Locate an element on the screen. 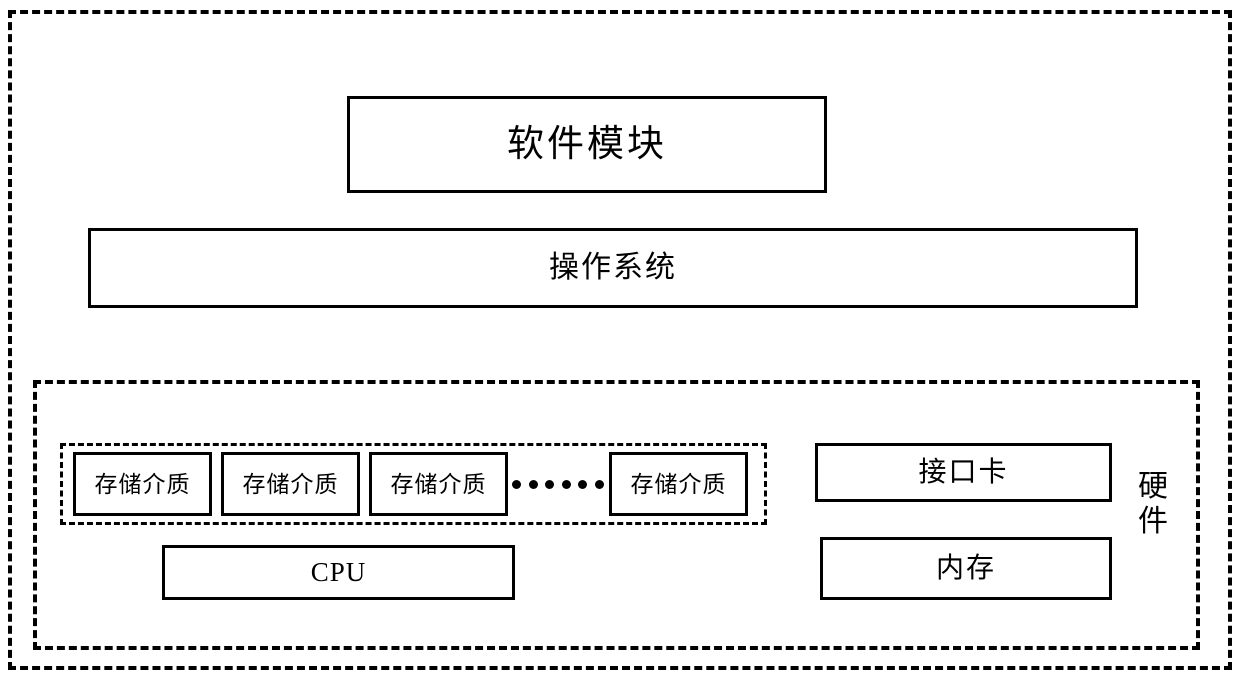  cpu-label: CPU is located at coordinates (338, 572).